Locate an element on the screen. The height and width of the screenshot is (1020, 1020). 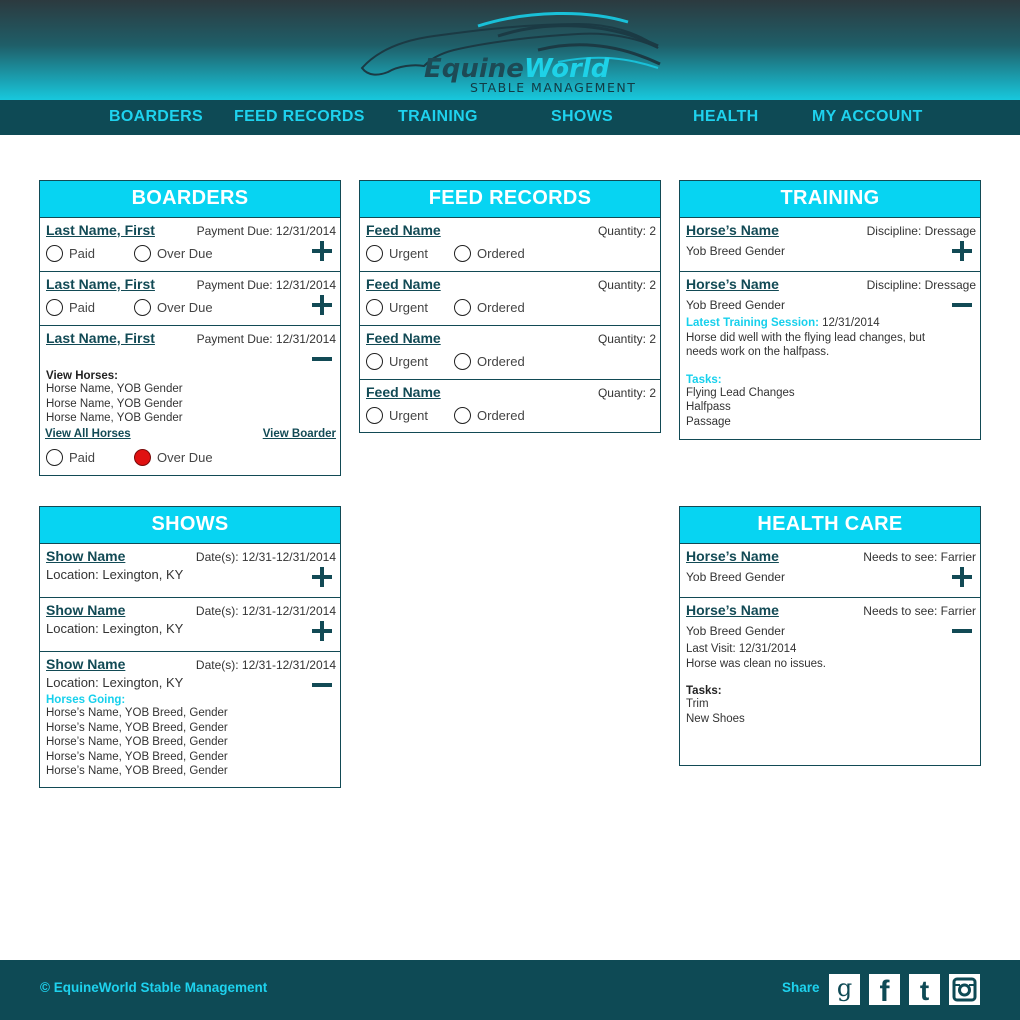
nav-my-account: MY ACCOUNT is located at coordinates (867, 117).